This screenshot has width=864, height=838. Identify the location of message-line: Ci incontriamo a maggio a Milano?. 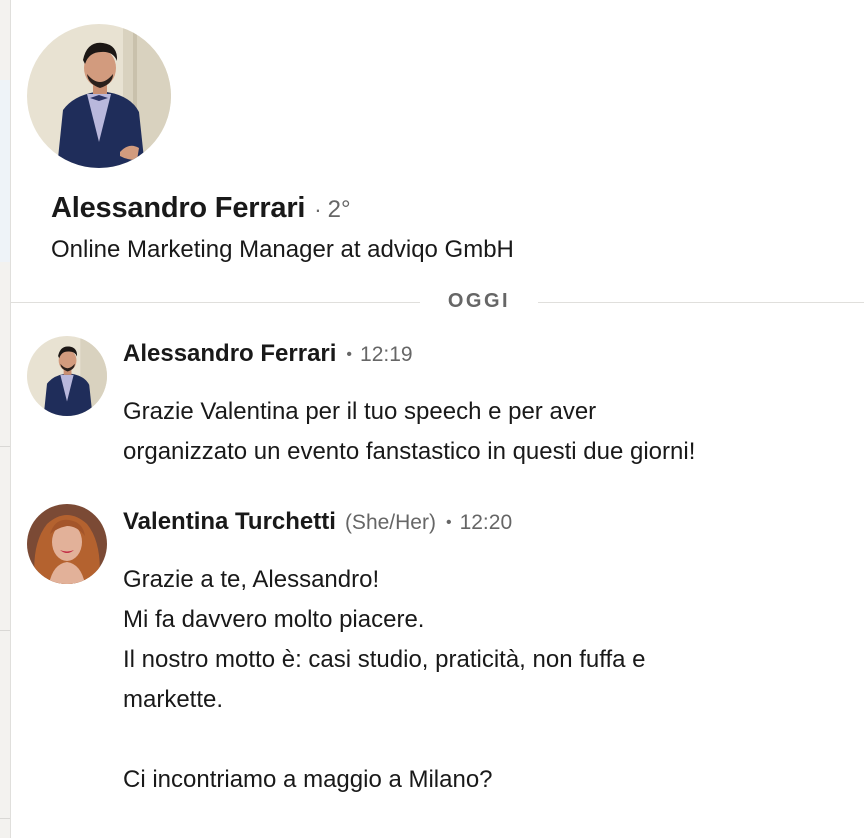
(308, 779).